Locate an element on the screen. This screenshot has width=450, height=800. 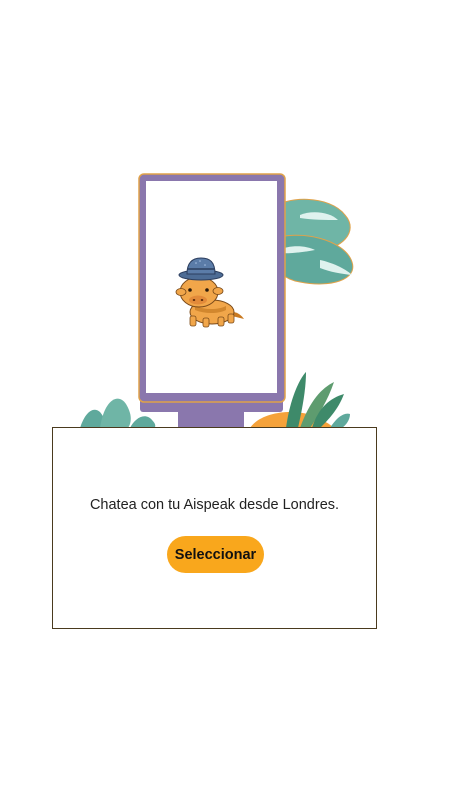
select-button: Seleccionar is located at coordinates (215, 554).